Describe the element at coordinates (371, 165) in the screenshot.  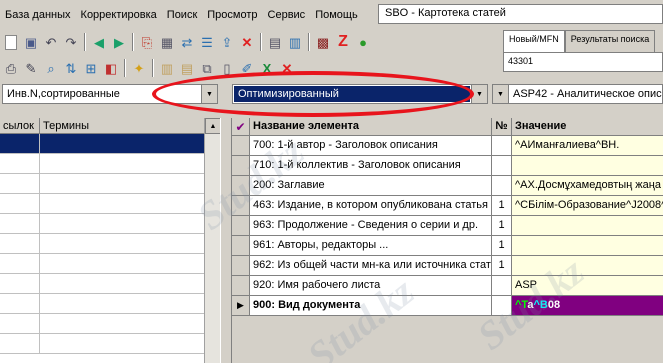
I see `field-name: 710: 1-й коллектив - Заголовок описания` at that location.